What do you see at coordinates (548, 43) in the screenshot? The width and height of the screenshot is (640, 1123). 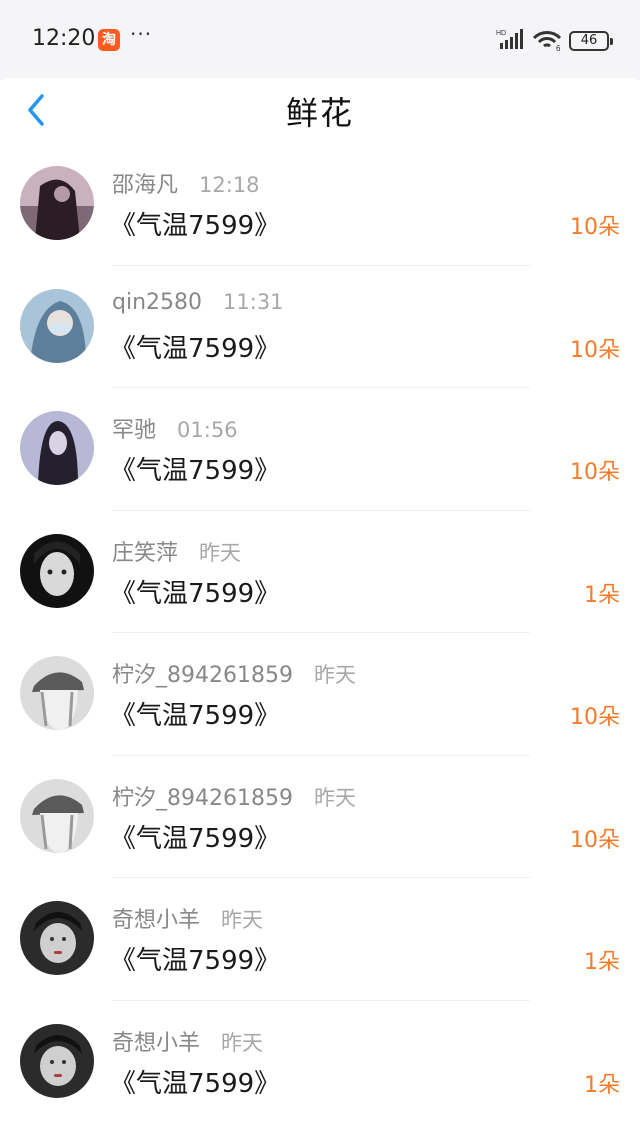 I see `wifi-icon: 6` at bounding box center [548, 43].